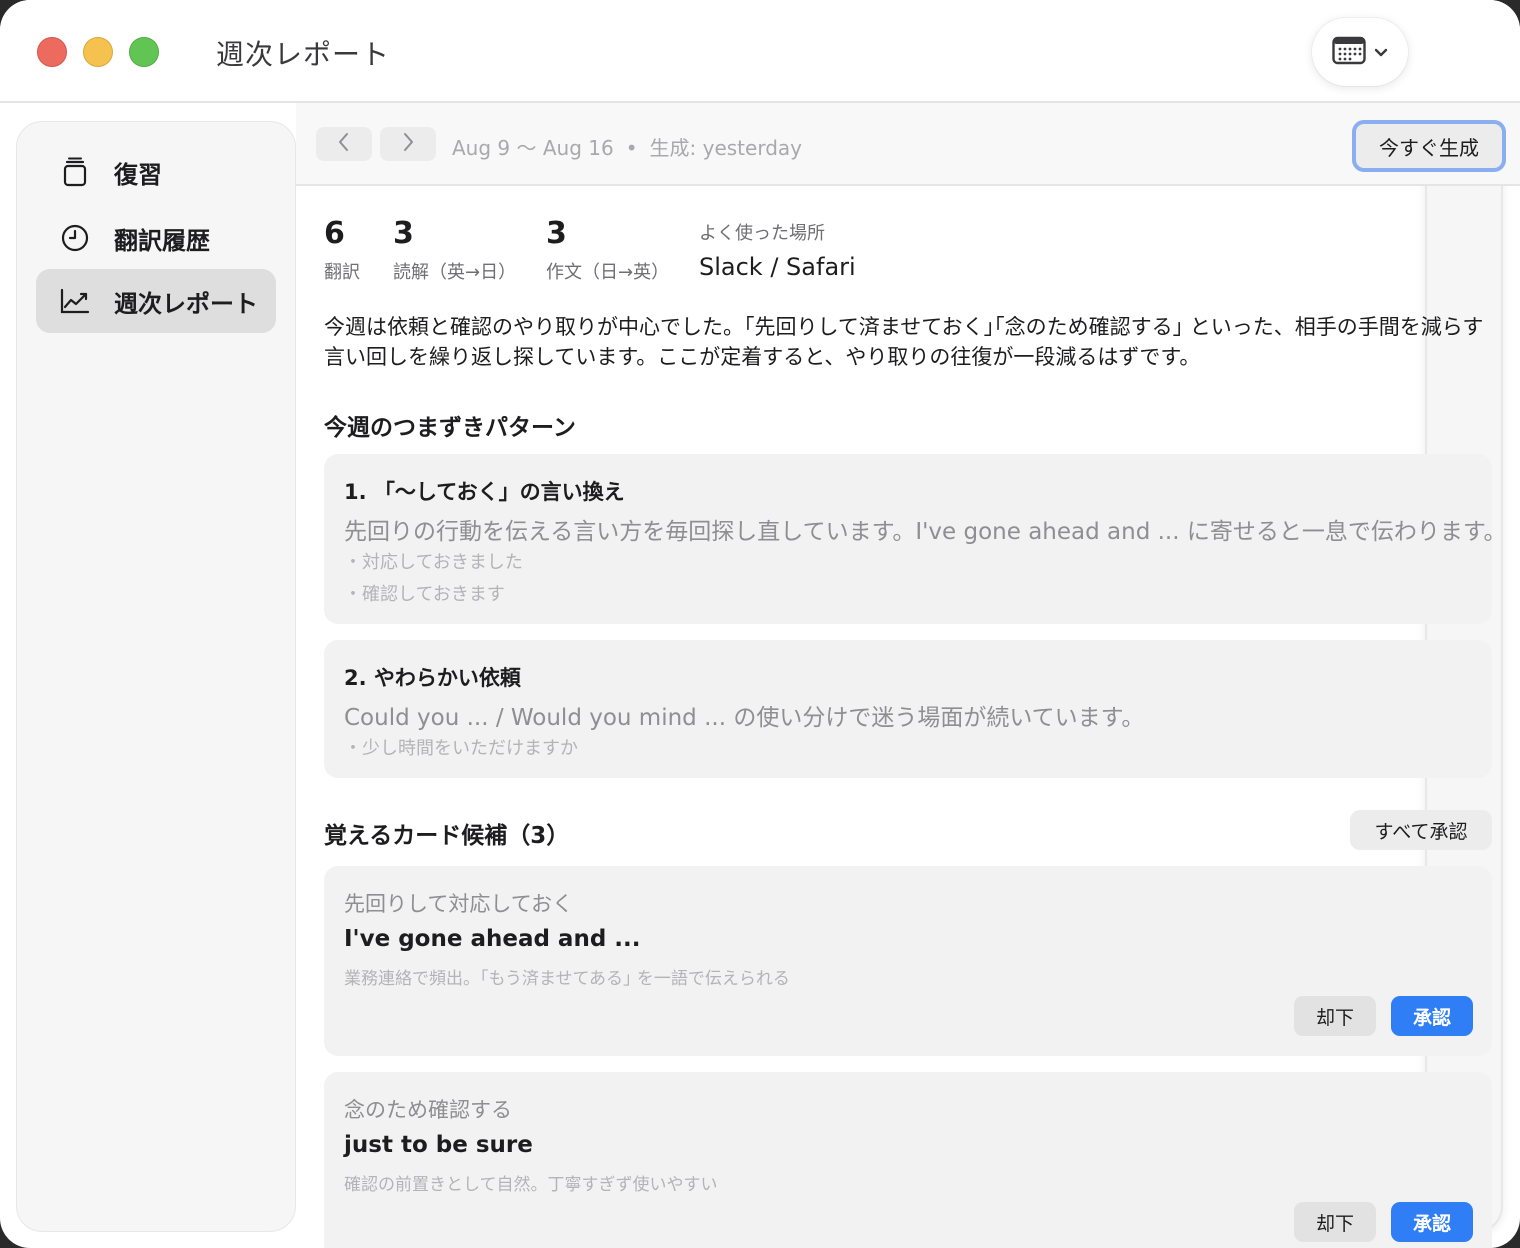 The width and height of the screenshot is (1520, 1248). Describe the element at coordinates (1429, 146) in the screenshot. I see `generate-now-button: 今すぐ生成` at that location.